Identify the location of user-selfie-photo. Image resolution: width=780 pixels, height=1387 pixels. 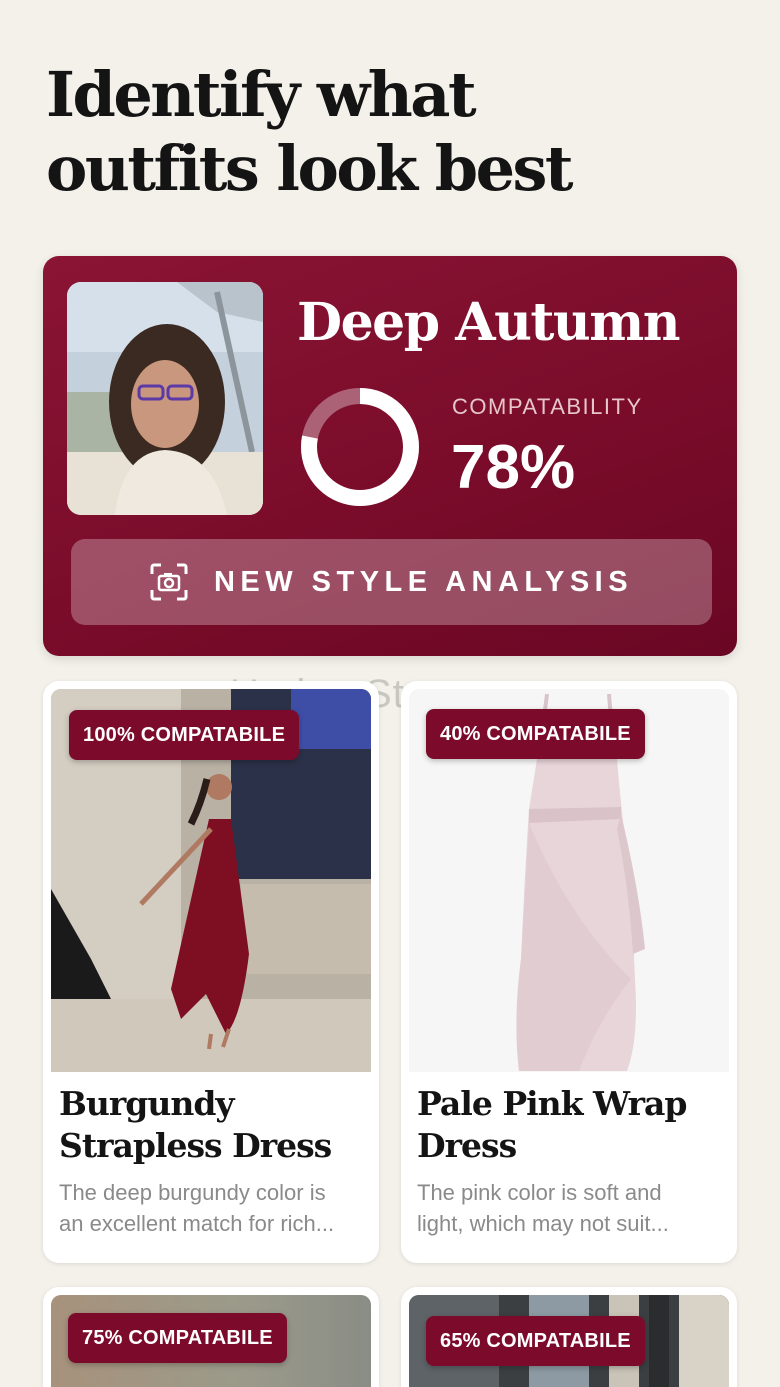
(165, 398).